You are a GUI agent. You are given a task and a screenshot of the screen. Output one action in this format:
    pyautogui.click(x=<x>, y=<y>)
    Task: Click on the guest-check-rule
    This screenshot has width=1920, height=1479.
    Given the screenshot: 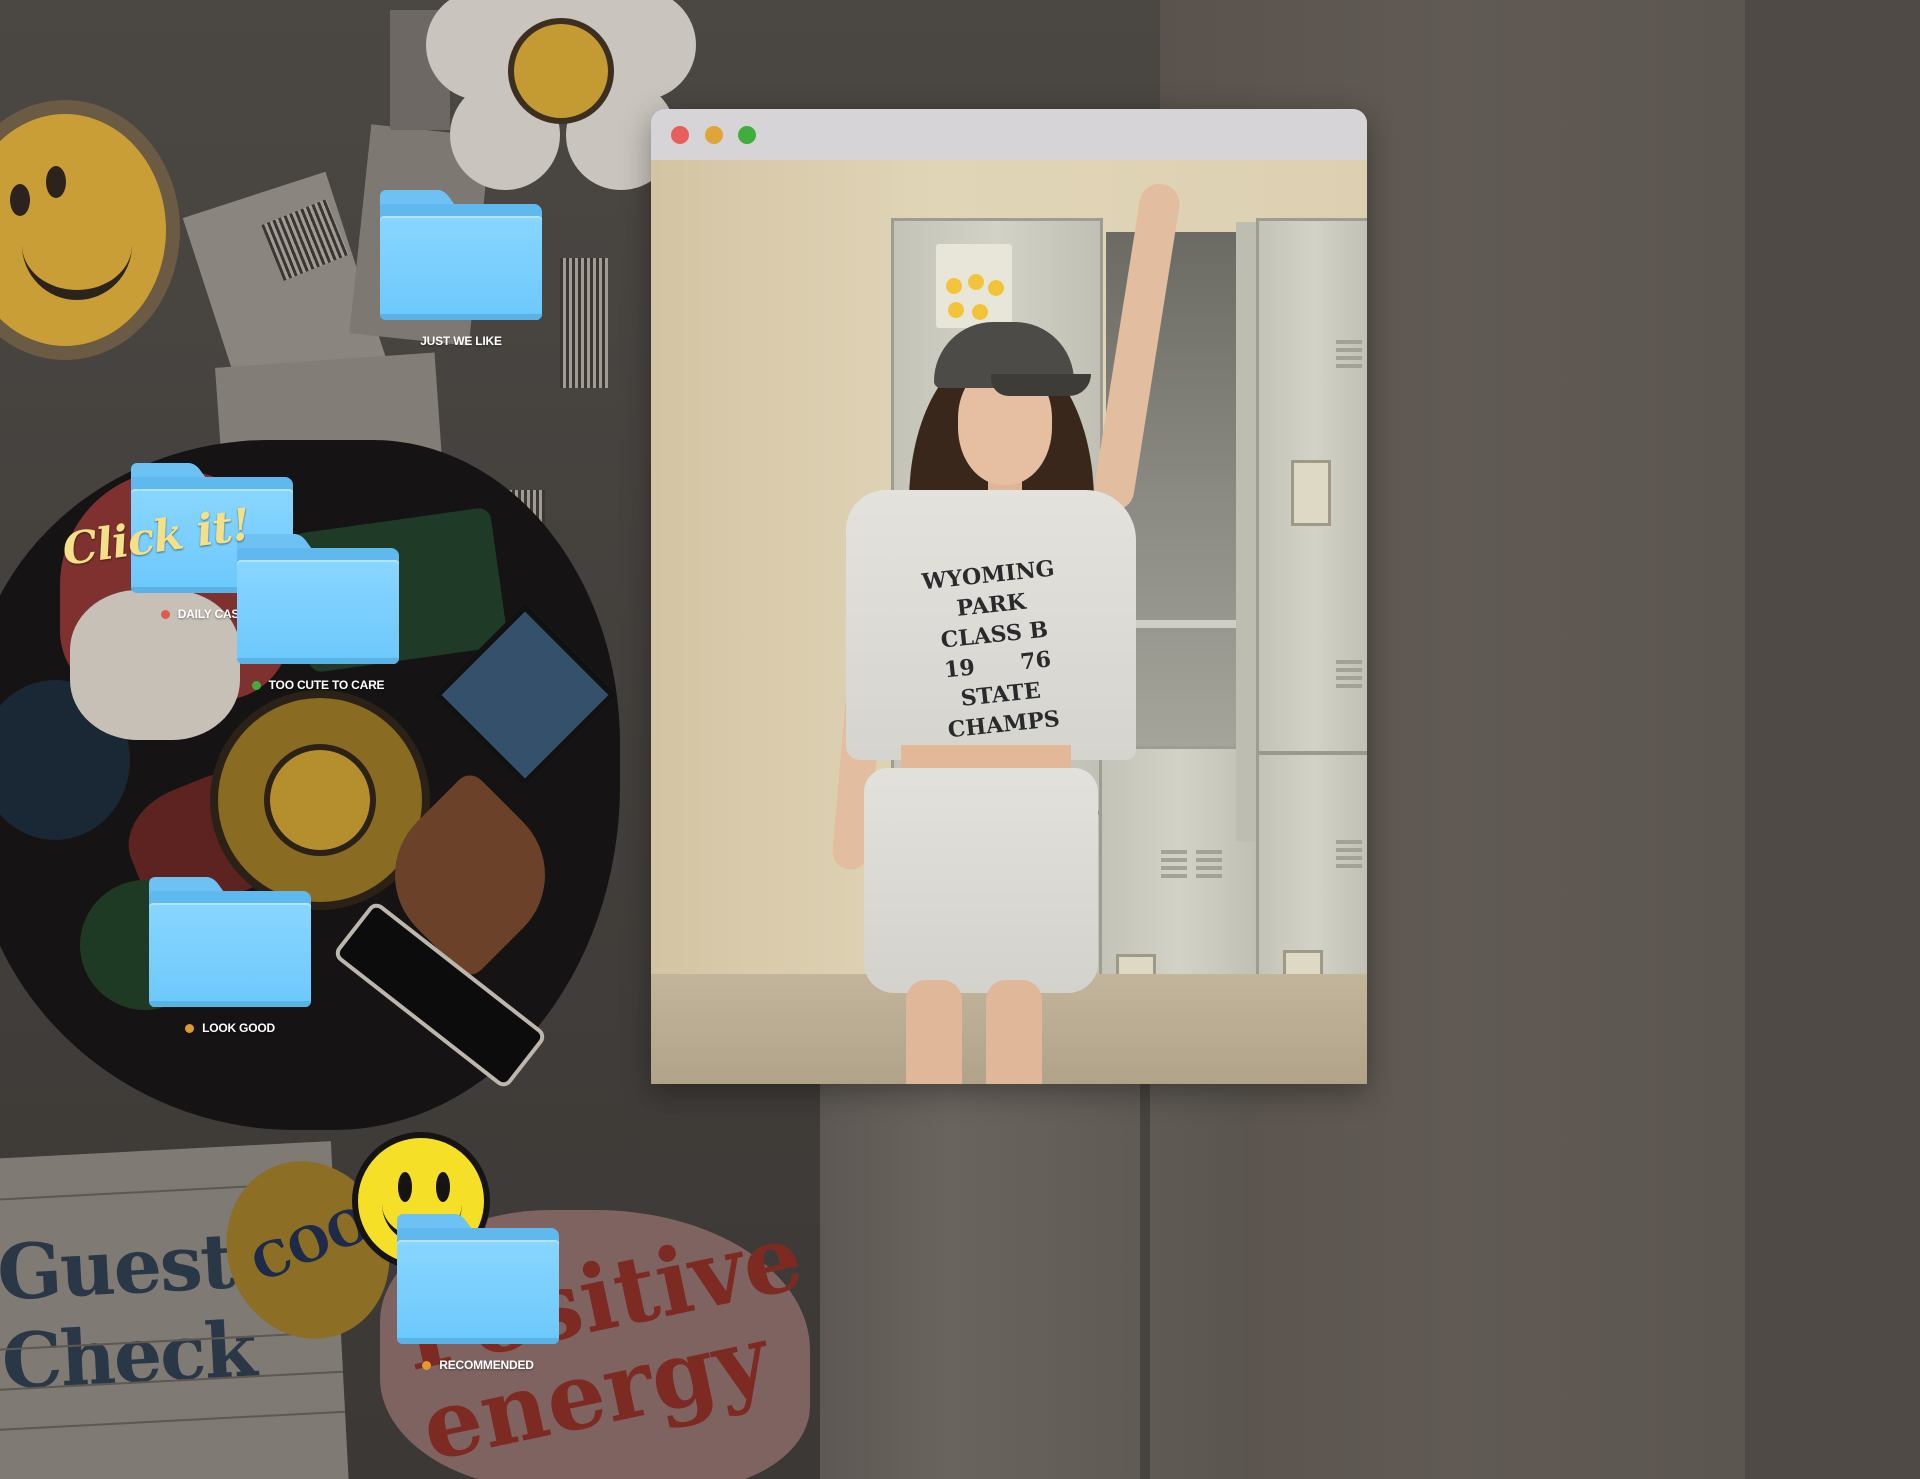 What is the action you would take?
    pyautogui.click(x=173, y=1421)
    